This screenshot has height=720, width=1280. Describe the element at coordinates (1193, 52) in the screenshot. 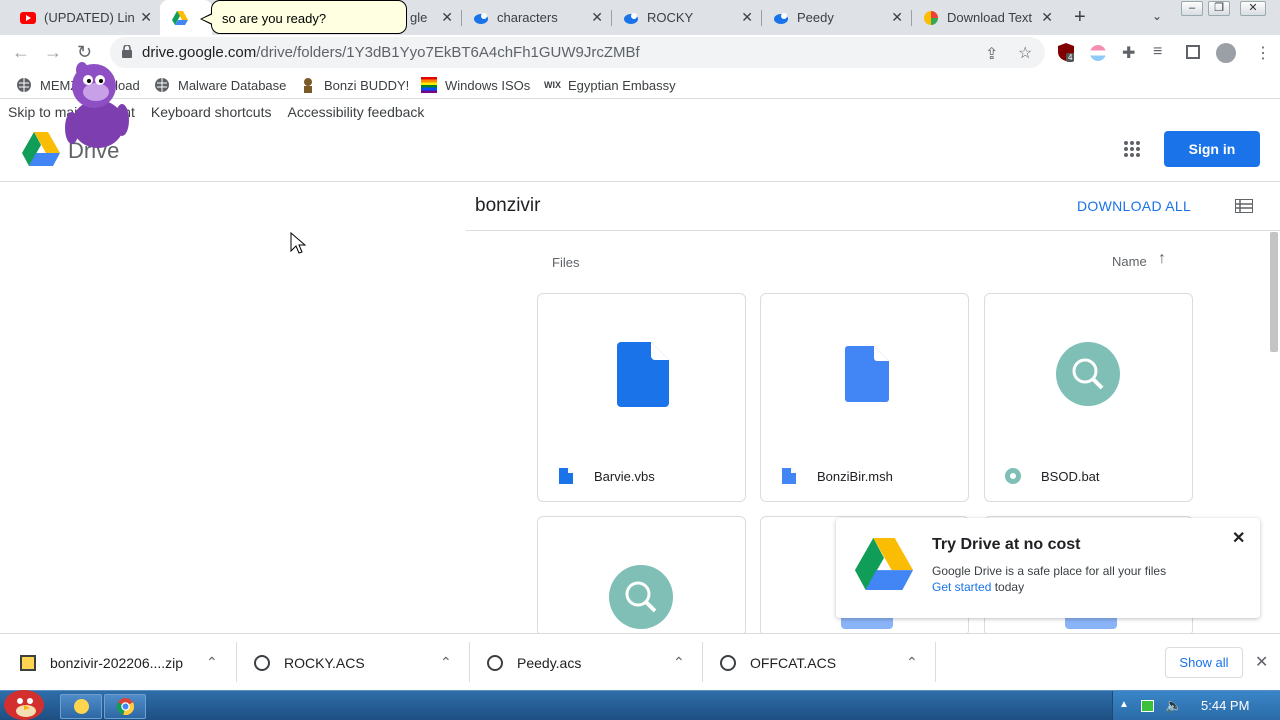

I see `side-panel-icon` at that location.